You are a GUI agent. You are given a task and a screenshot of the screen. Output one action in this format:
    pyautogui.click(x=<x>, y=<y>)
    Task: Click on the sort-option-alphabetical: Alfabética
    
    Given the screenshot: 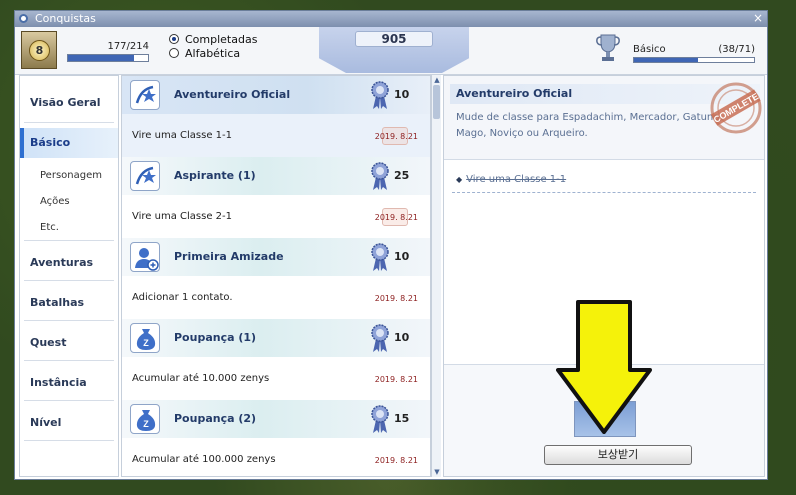 What is the action you would take?
    pyautogui.click(x=213, y=53)
    